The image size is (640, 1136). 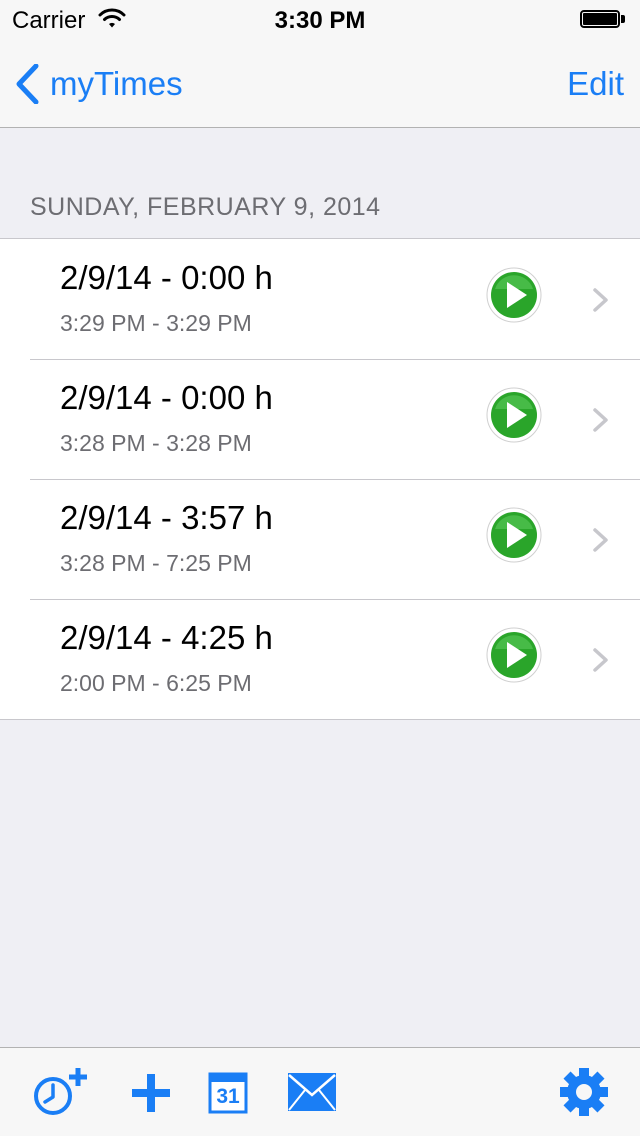 I want to click on row-title: 2/9/14 - 4:25 h, so click(x=166, y=637).